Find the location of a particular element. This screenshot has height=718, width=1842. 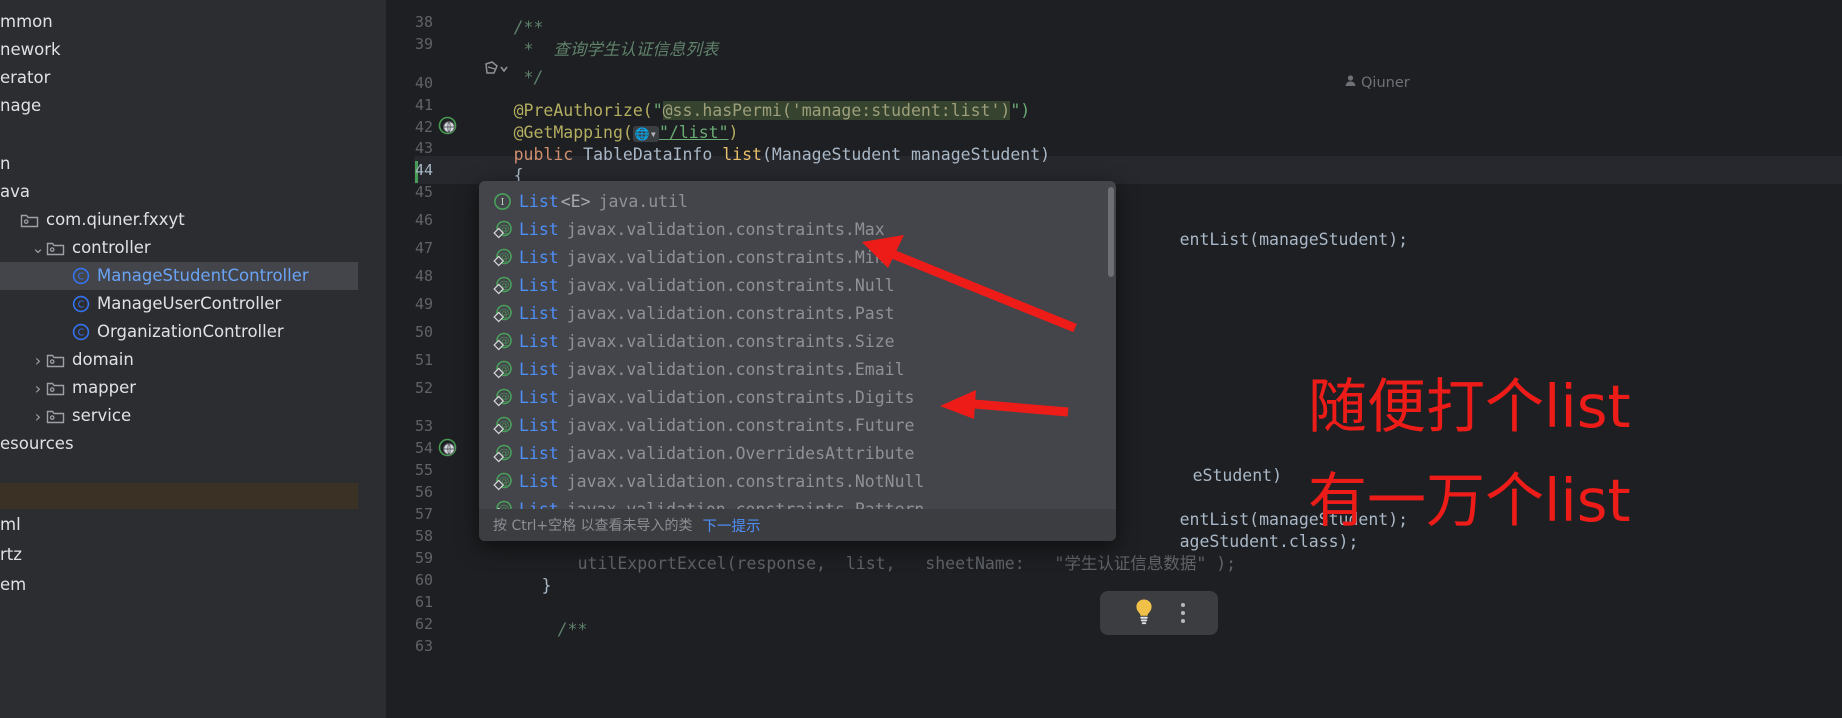

line-number: 50 is located at coordinates (423, 332).